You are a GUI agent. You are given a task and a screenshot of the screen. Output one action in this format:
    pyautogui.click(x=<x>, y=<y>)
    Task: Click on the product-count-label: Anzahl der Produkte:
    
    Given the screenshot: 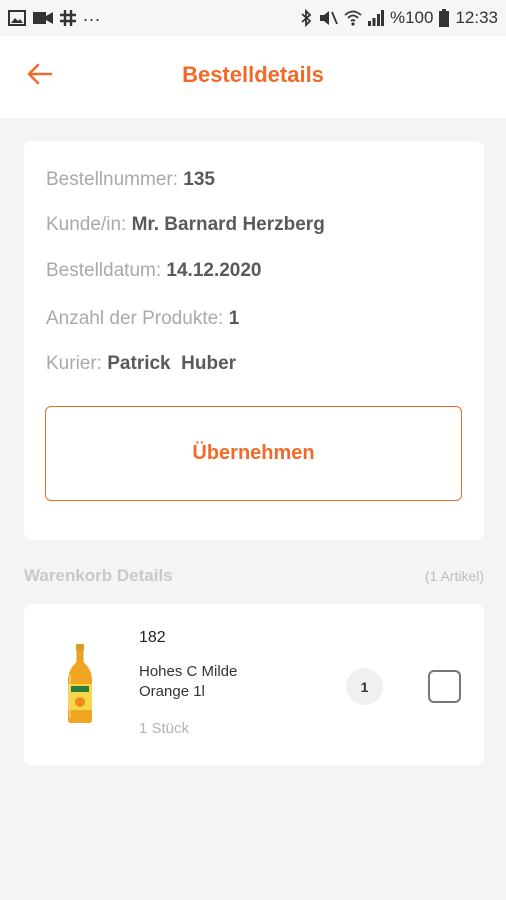 What is the action you would take?
    pyautogui.click(x=135, y=318)
    